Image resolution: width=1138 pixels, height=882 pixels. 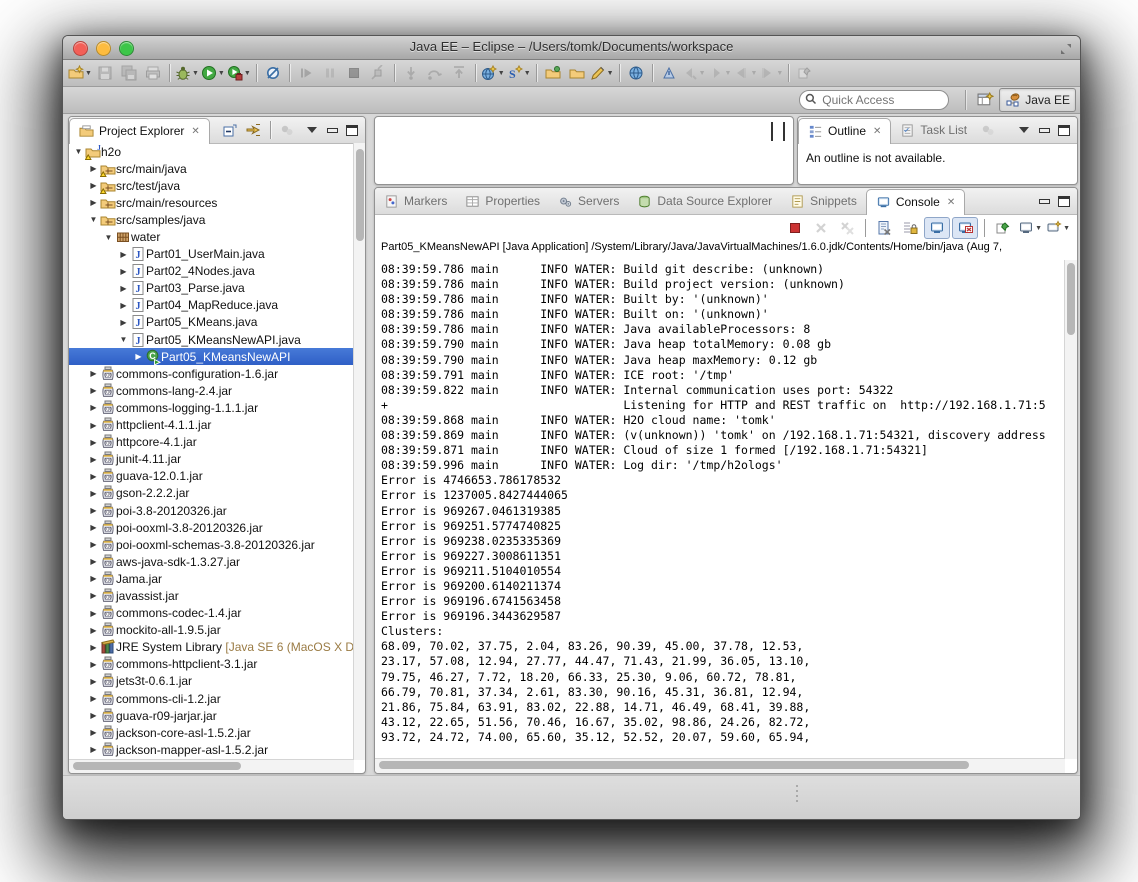 I want to click on remove-all-launches-button, so click(x=847, y=228).